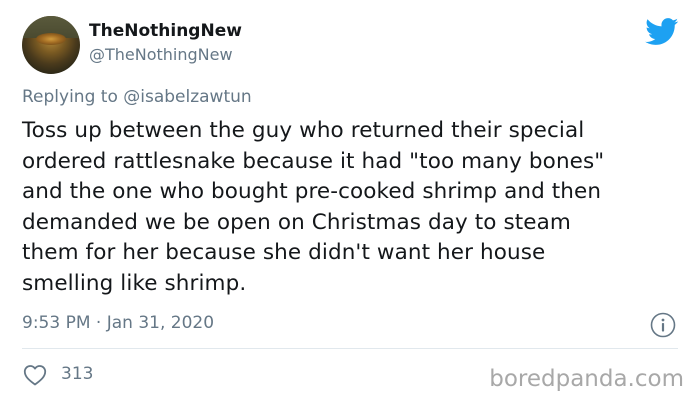 Image resolution: width=700 pixels, height=402 pixels. I want to click on avatar, so click(51, 45).